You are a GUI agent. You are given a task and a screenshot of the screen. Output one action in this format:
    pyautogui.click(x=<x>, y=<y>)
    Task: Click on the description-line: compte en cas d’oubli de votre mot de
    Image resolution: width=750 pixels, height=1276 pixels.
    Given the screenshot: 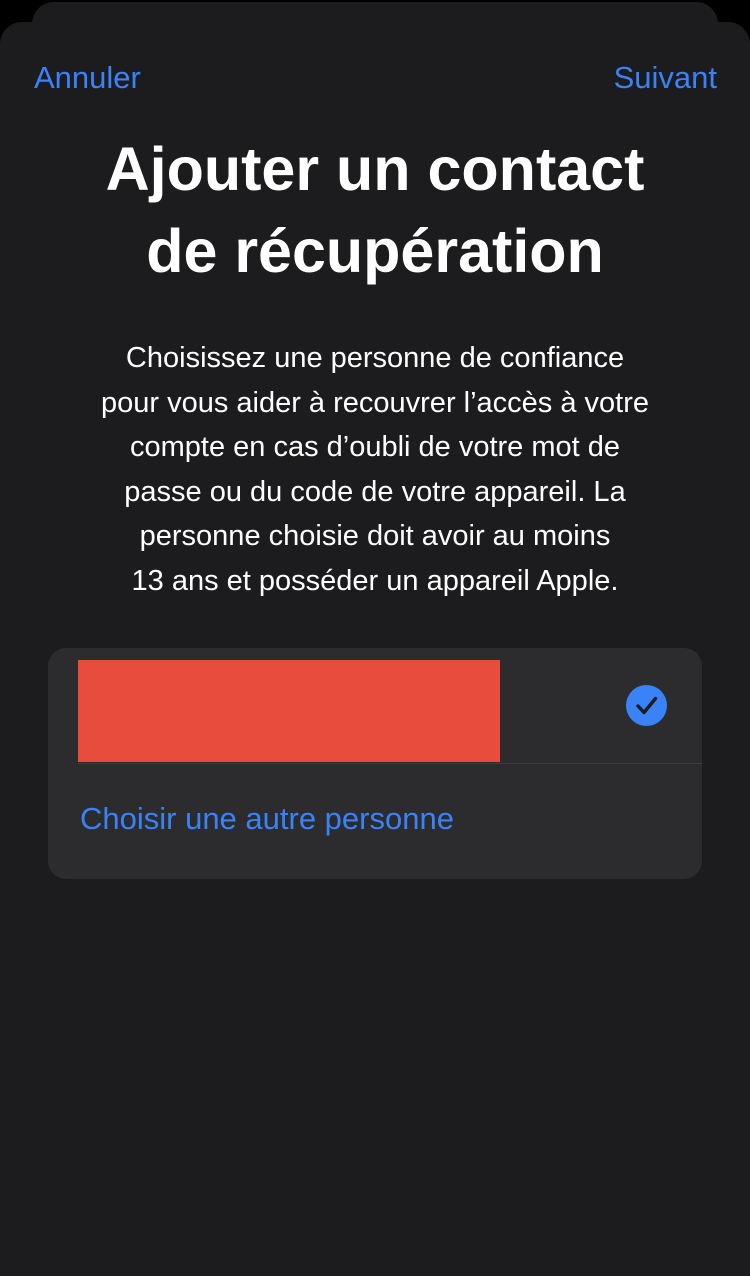 What is the action you would take?
    pyautogui.click(x=375, y=447)
    